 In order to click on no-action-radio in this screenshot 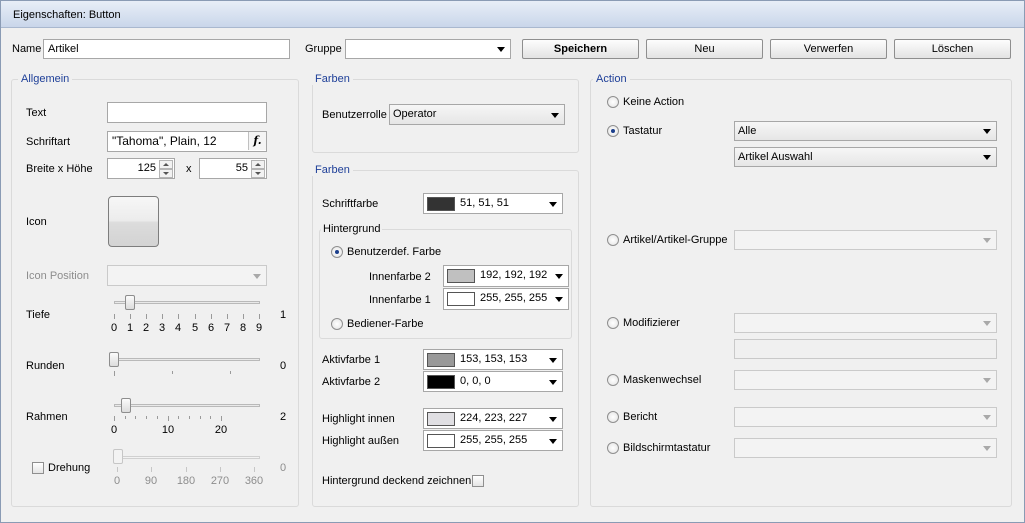, I will do `click(613, 102)`.